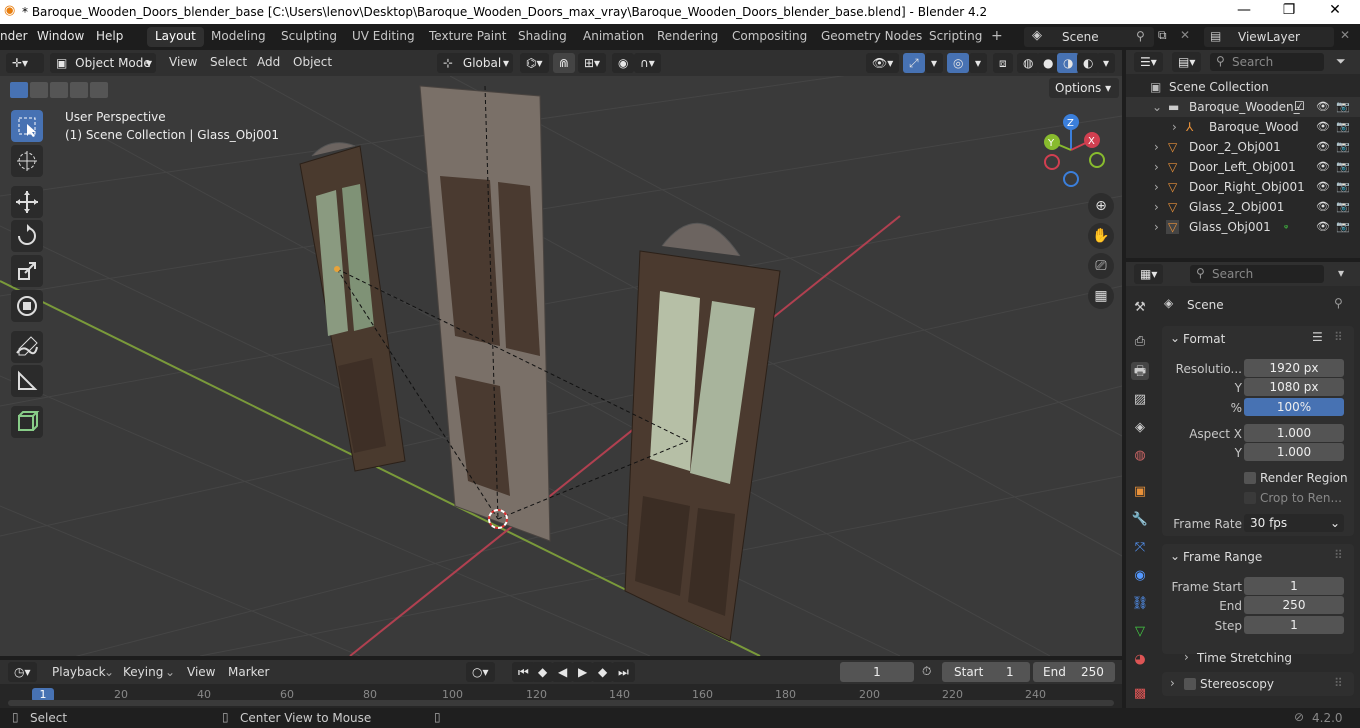  Describe the element at coordinates (561, 703) in the screenshot. I see `timeline-scrollbar` at that location.